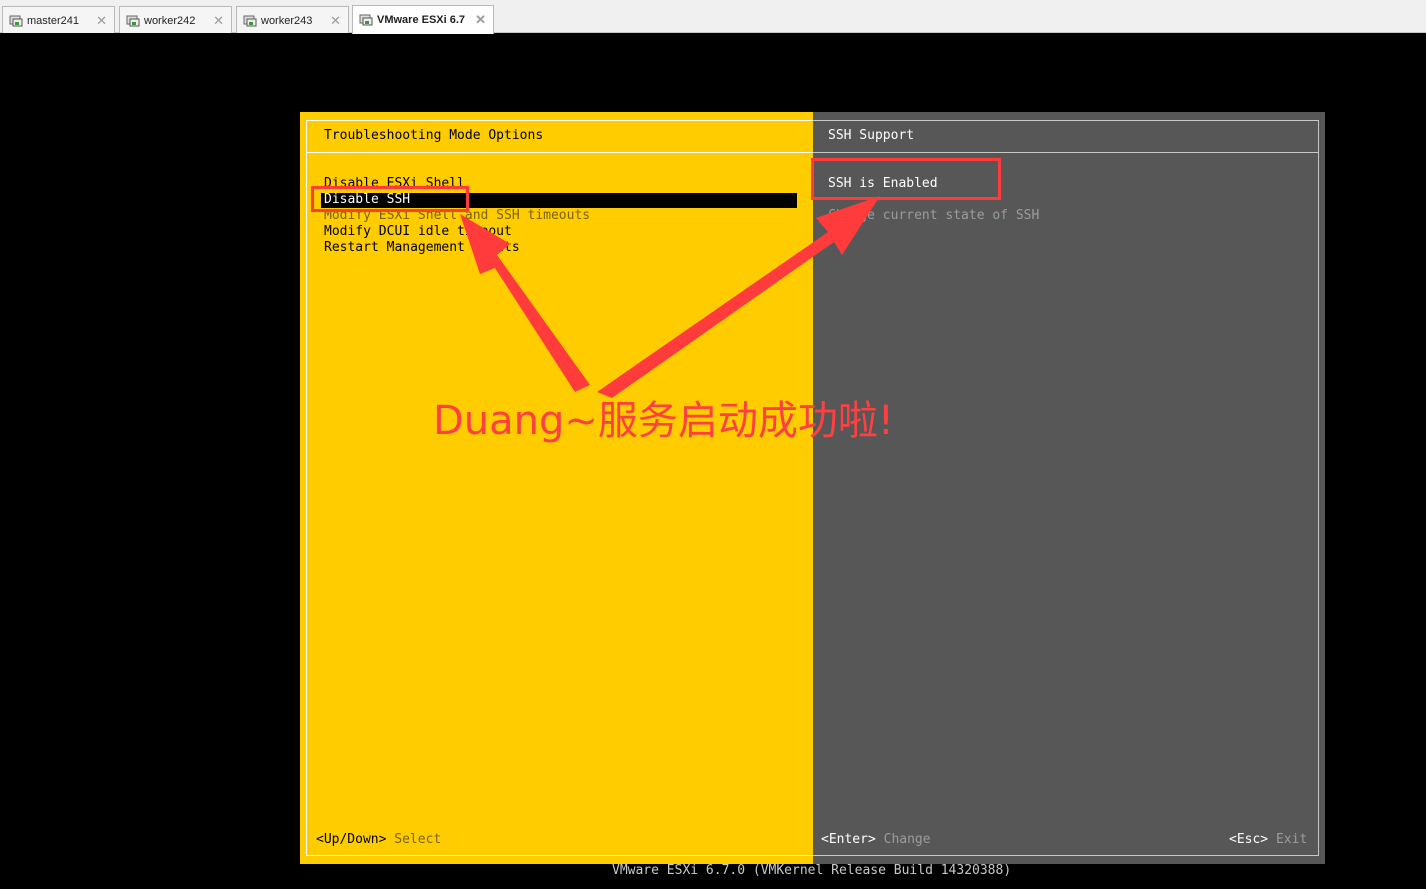 This screenshot has width=1426, height=889. What do you see at coordinates (170, 21) in the screenshot?
I see `tab-label: worker242` at bounding box center [170, 21].